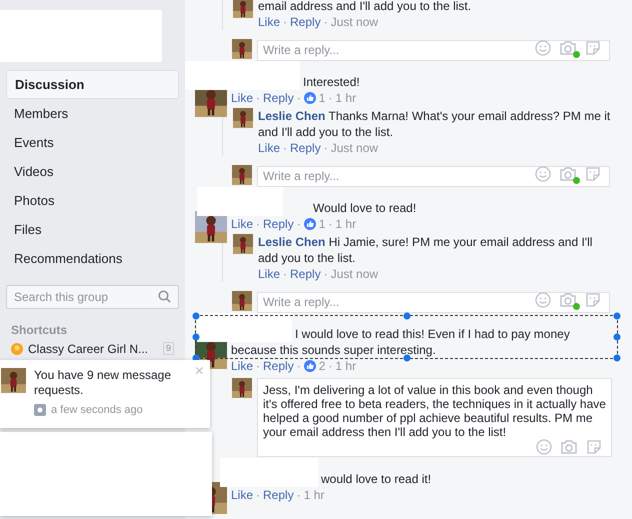  I want to click on search-field: Search this group, so click(92, 297).